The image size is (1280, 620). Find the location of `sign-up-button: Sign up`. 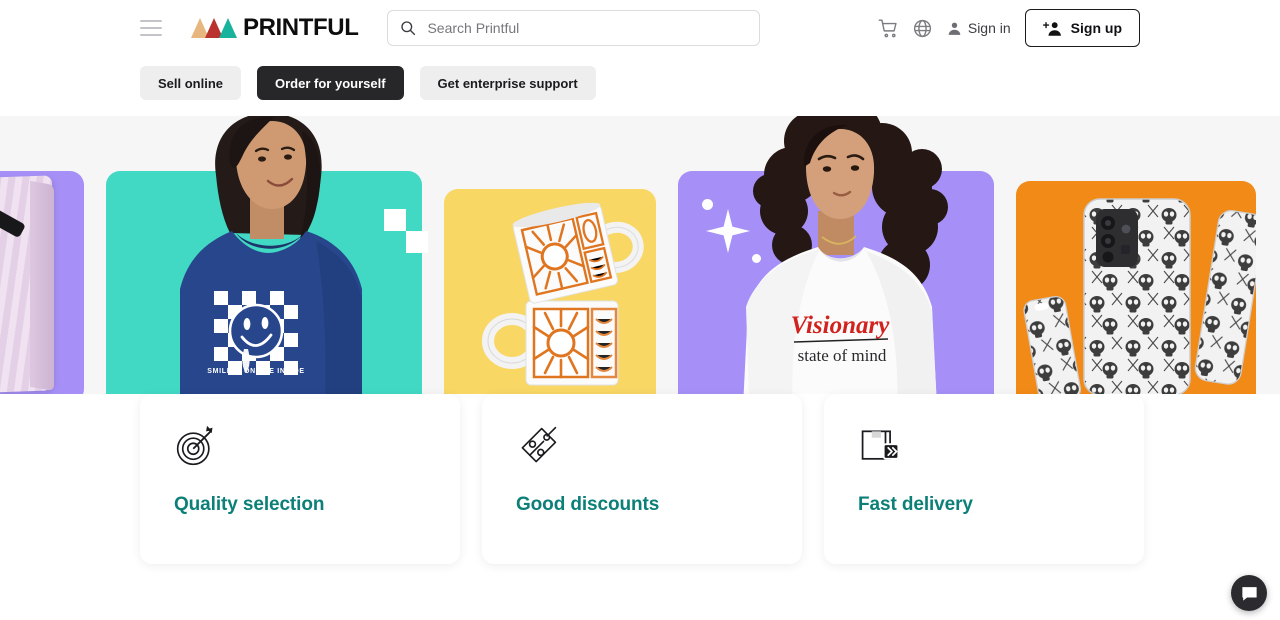

sign-up-button: Sign up is located at coordinates (1082, 28).